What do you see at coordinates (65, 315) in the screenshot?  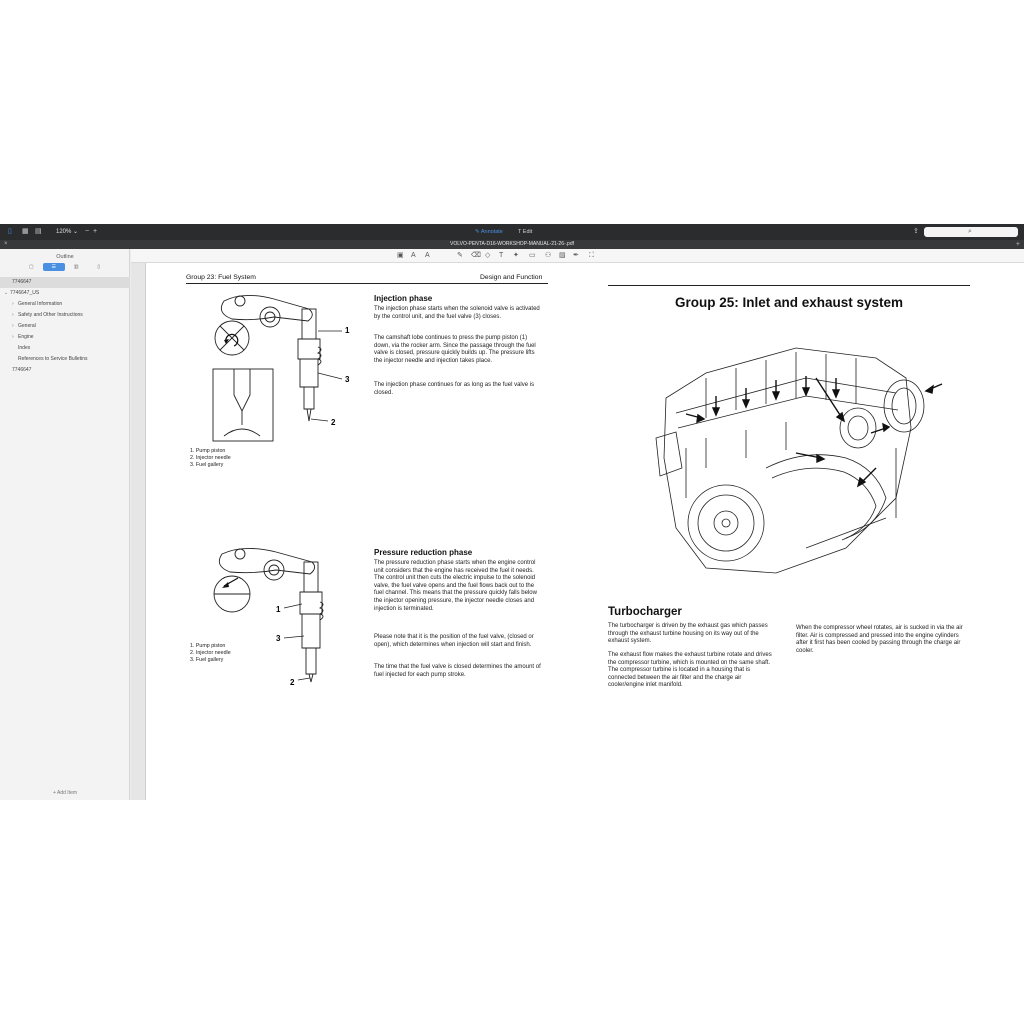 I see `outline-item: › Safety and Other Instructions` at bounding box center [65, 315].